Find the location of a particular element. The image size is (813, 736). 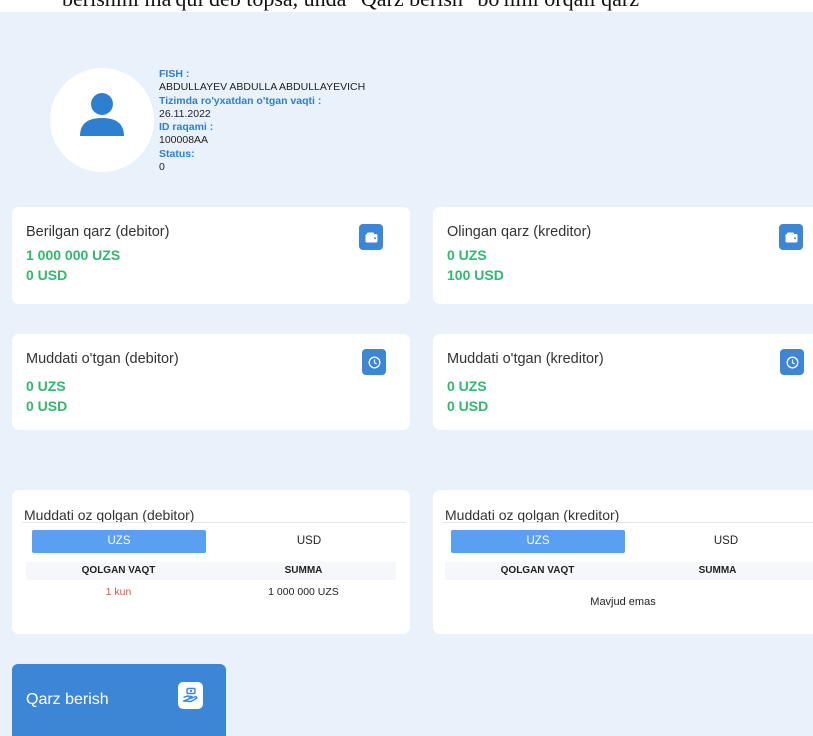

card-title: Muddati oz qolgan (kreditor) is located at coordinates (532, 515).